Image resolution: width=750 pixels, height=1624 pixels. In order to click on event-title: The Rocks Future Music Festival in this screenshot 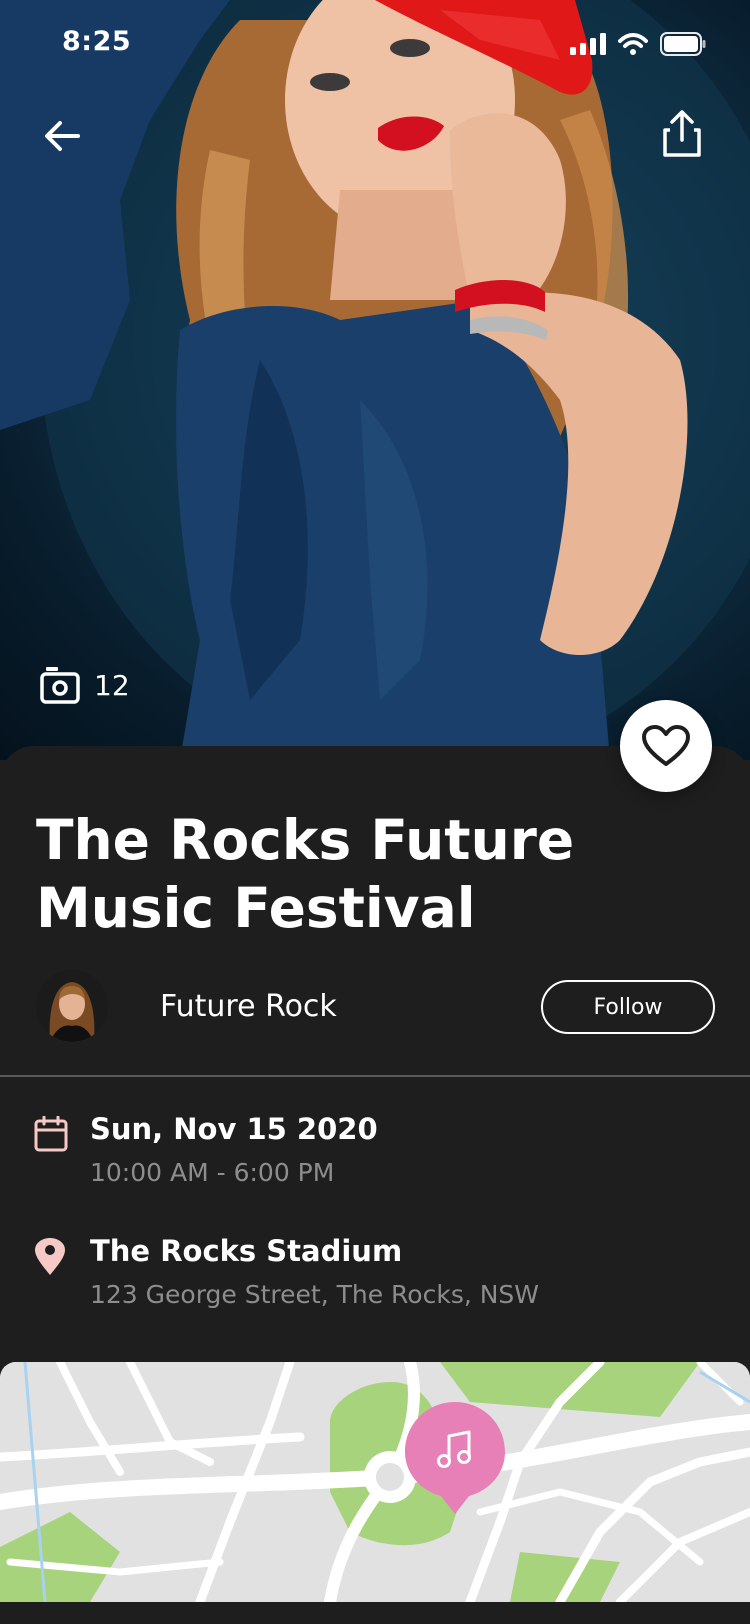, I will do `click(305, 874)`.